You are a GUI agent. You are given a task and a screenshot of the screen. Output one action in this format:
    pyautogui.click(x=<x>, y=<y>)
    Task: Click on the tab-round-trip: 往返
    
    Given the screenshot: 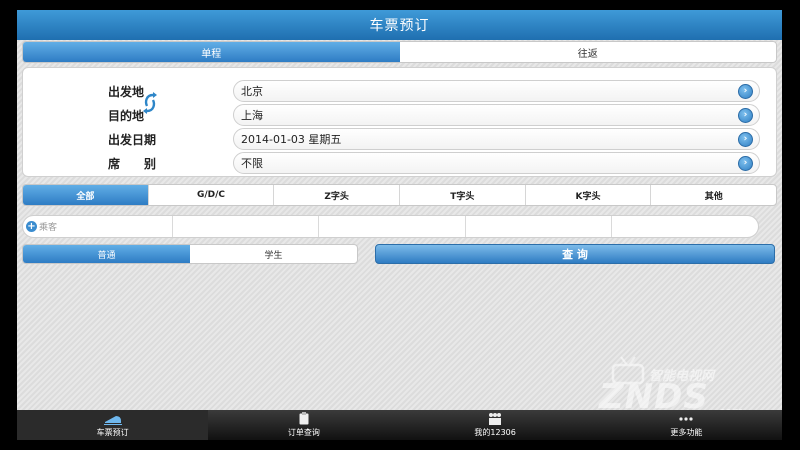 What is the action you would take?
    pyautogui.click(x=588, y=52)
    